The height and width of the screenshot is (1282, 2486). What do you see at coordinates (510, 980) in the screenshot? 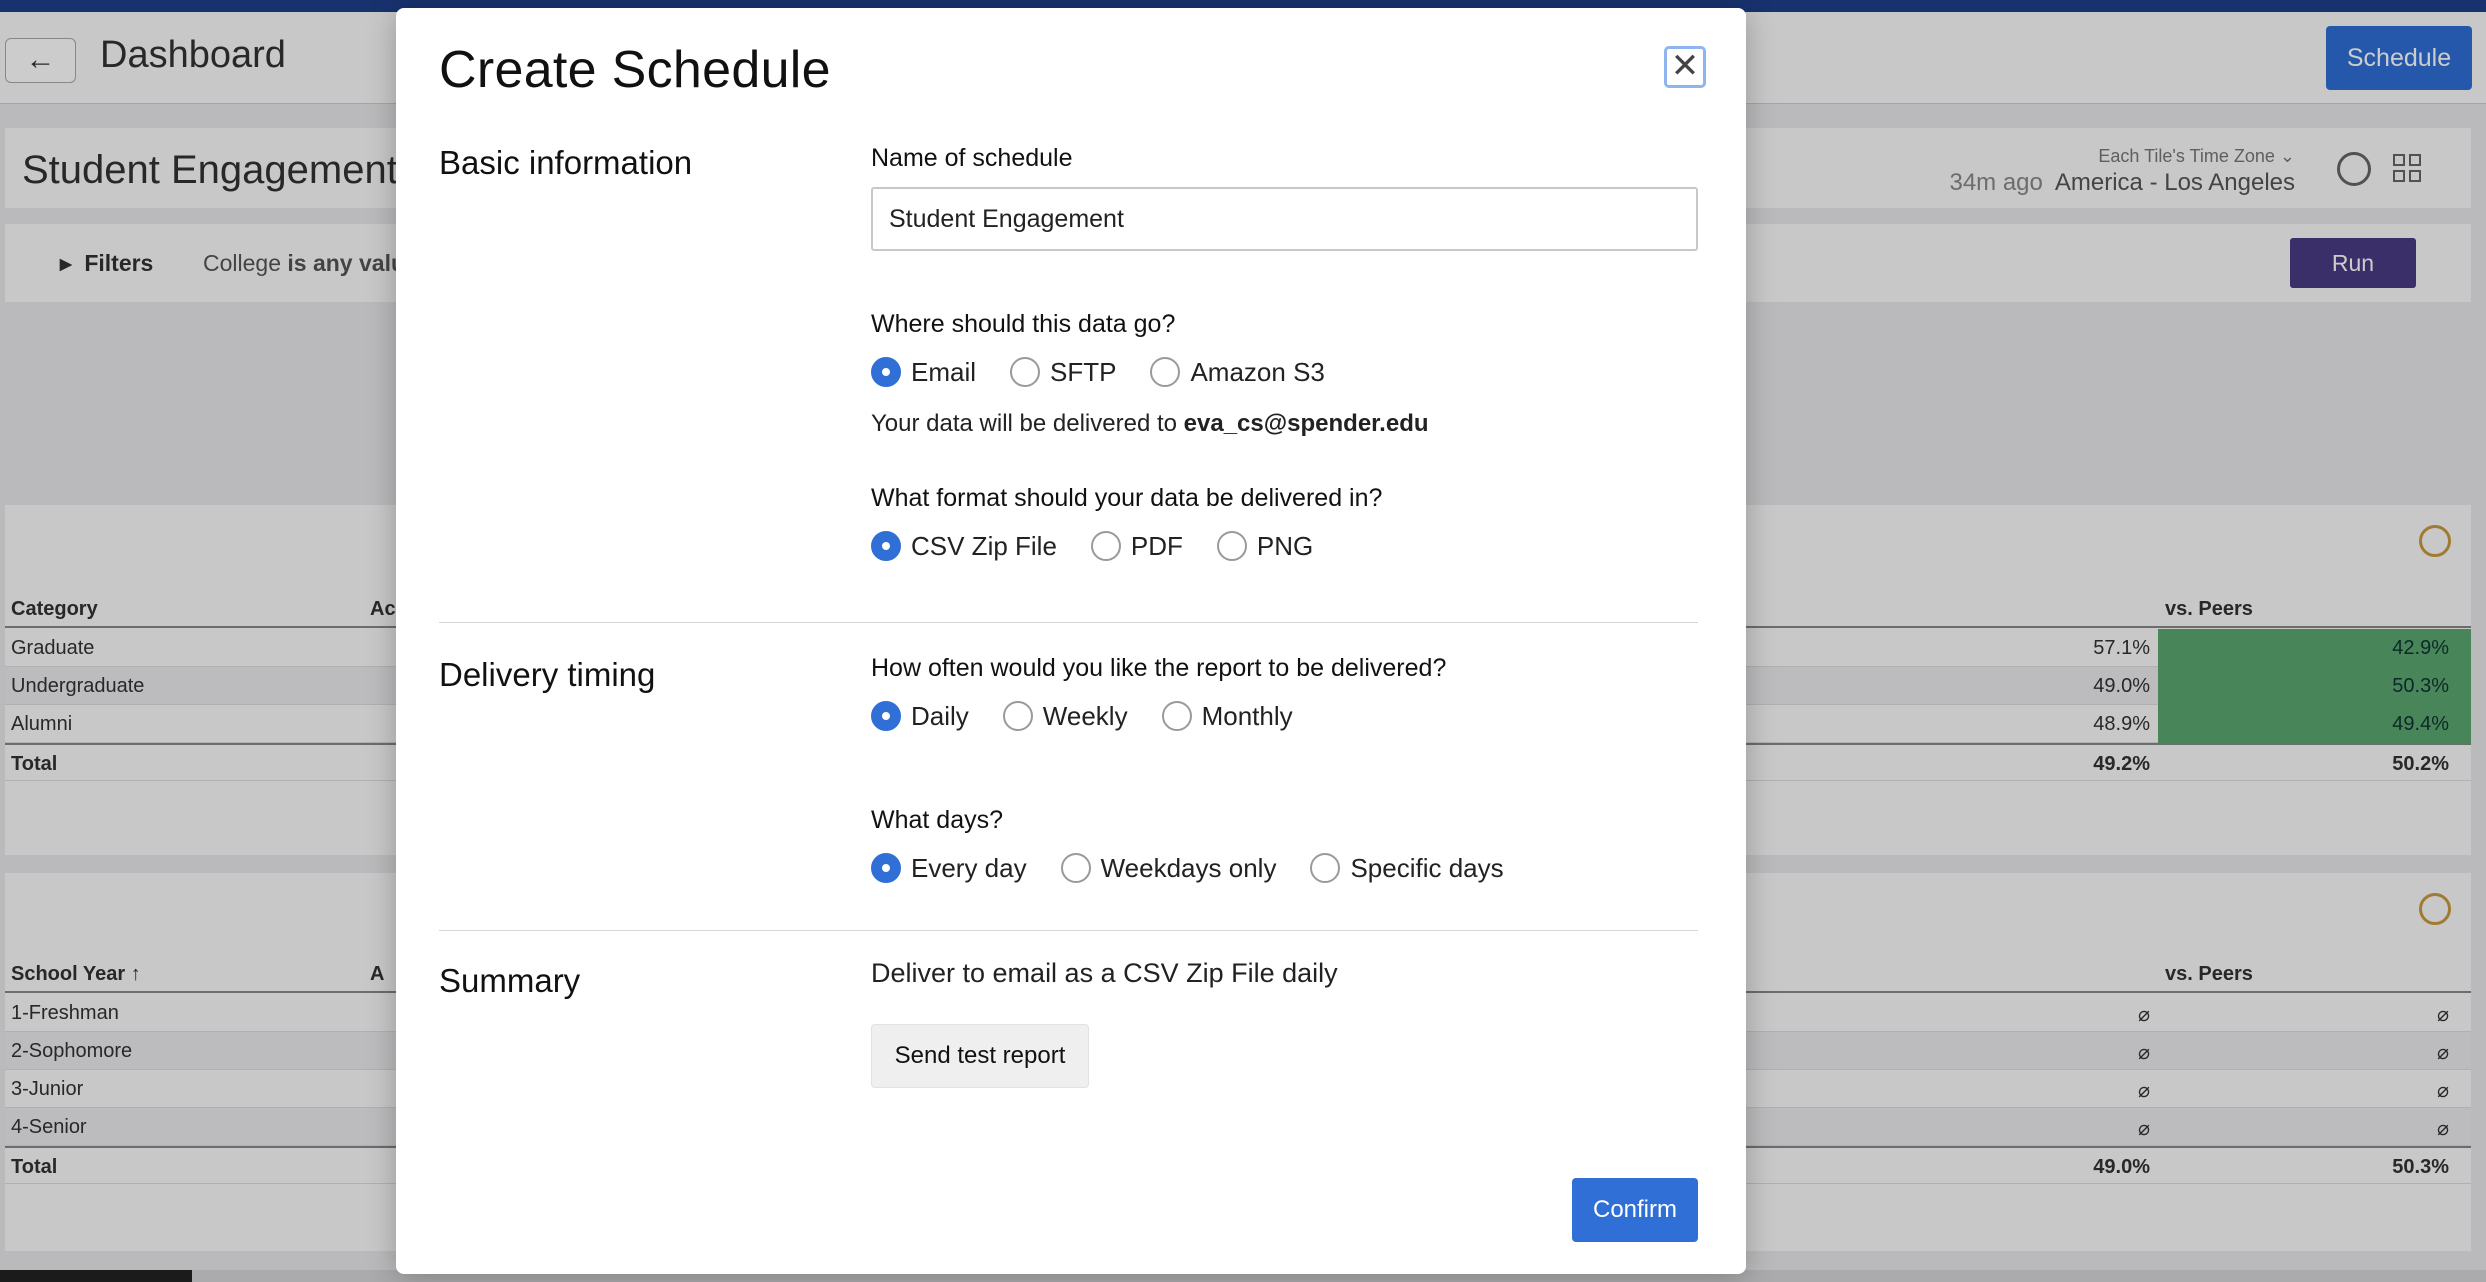
I see `section-summary: Summary` at bounding box center [510, 980].